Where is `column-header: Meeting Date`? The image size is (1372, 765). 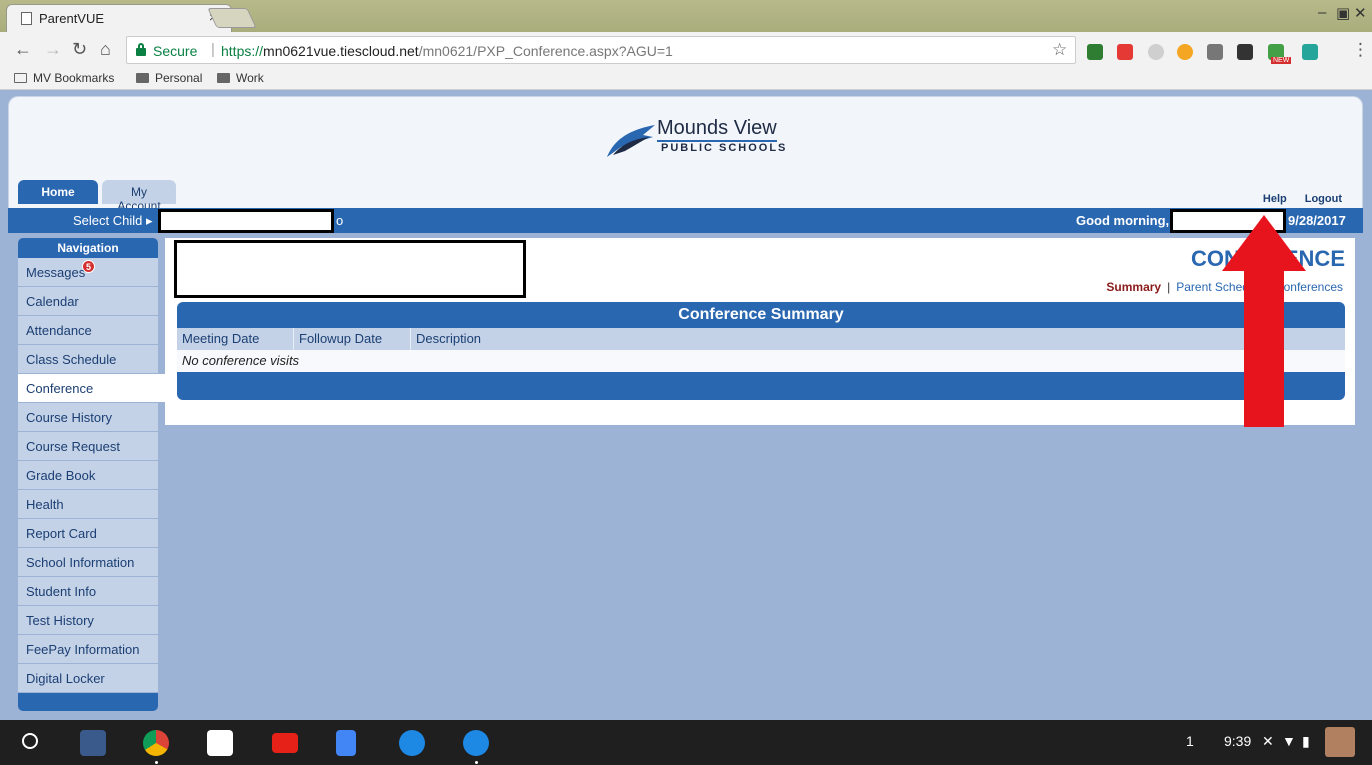 column-header: Meeting Date is located at coordinates (235, 339).